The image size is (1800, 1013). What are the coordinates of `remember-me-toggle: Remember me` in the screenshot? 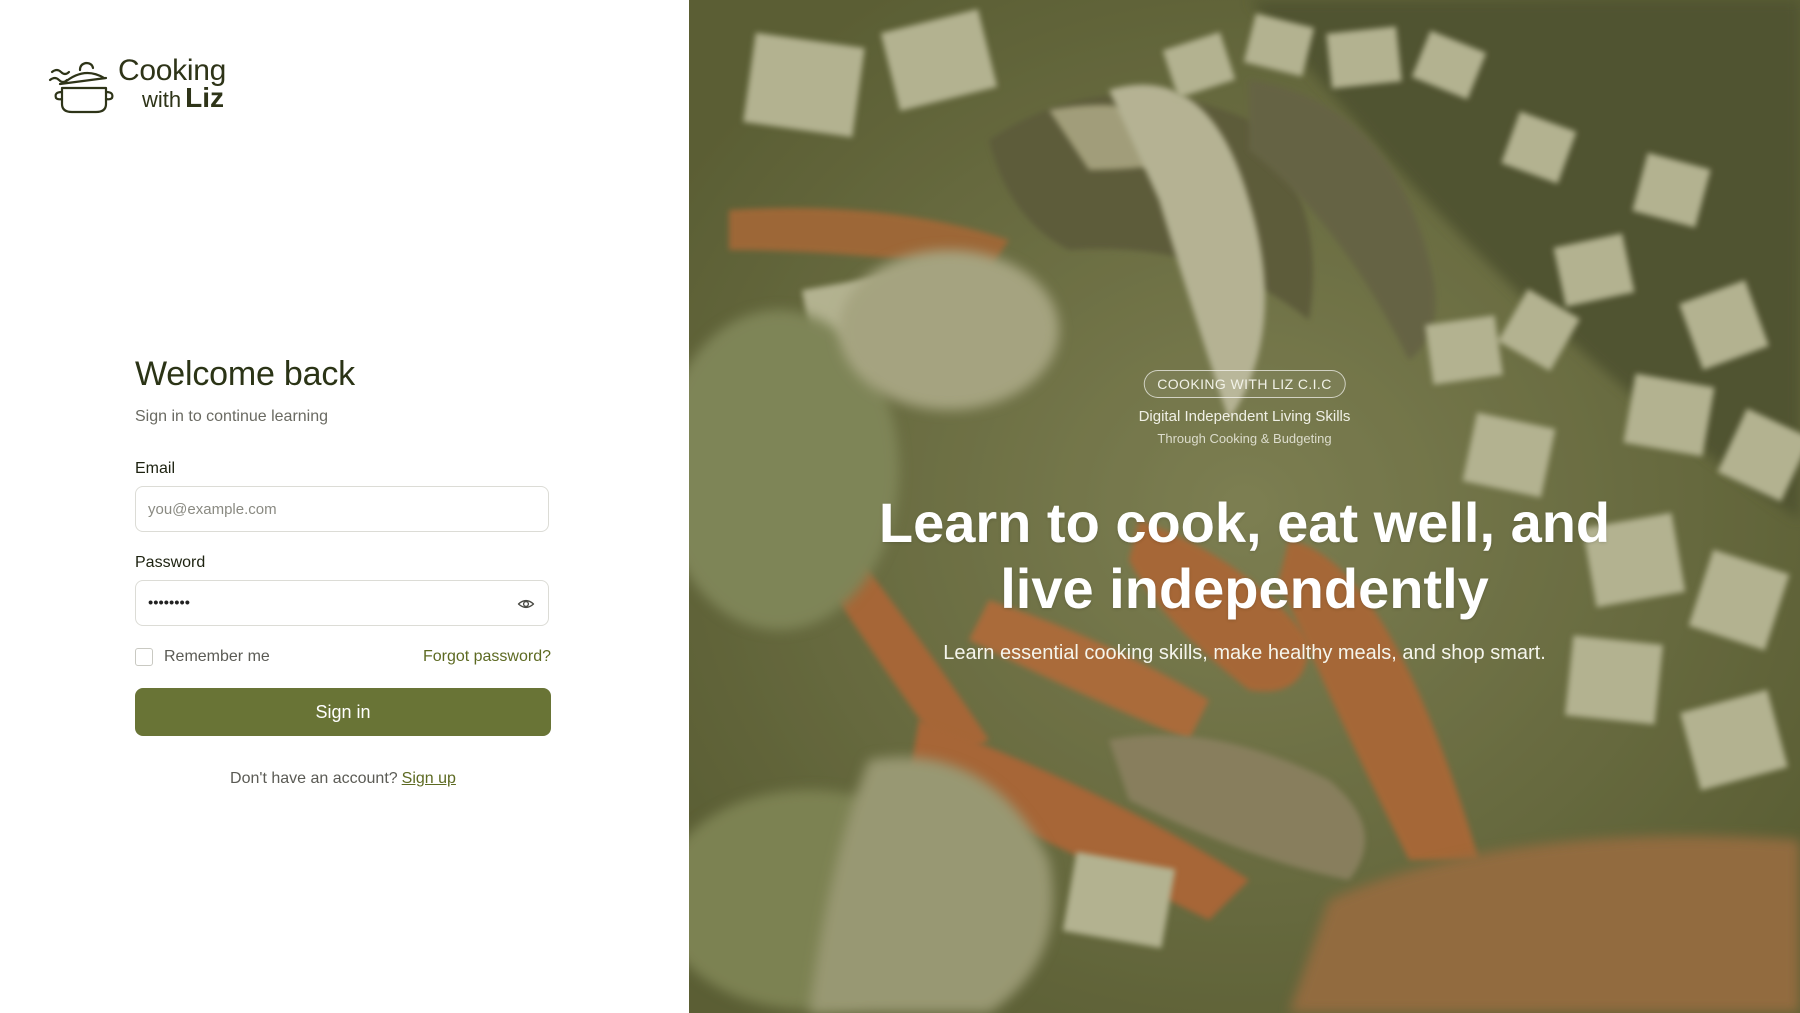 It's located at (202, 657).